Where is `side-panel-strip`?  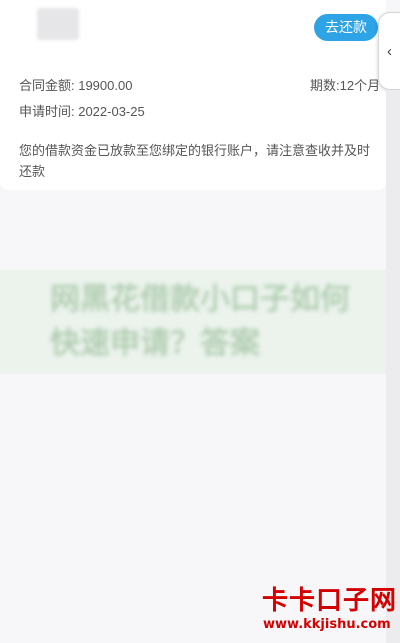 side-panel-strip is located at coordinates (393, 366).